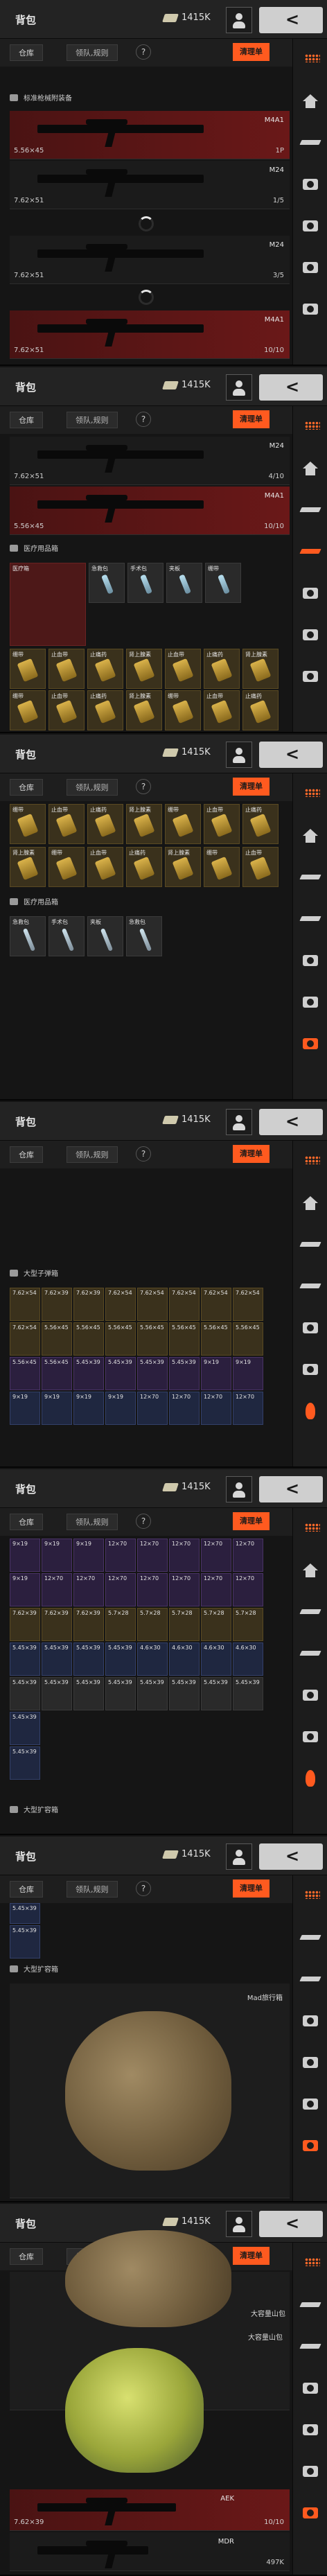  Describe the element at coordinates (150, 185) in the screenshot. I see `weapon-row: M24 7.62×51 1/5` at that location.